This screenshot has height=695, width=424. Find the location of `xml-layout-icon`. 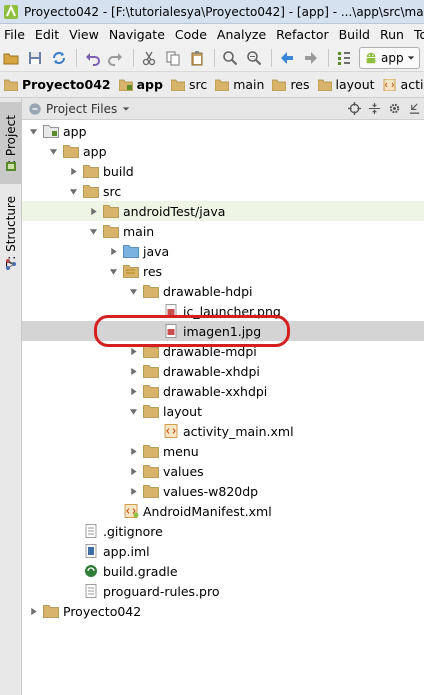

xml-layout-icon is located at coordinates (389, 84).